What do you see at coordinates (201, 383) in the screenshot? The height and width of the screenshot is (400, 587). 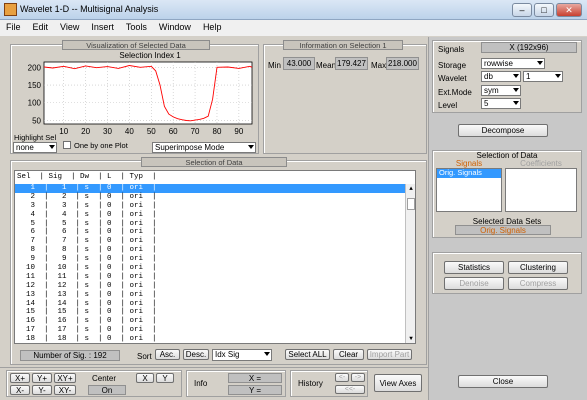 I see `info-label: Info` at bounding box center [201, 383].